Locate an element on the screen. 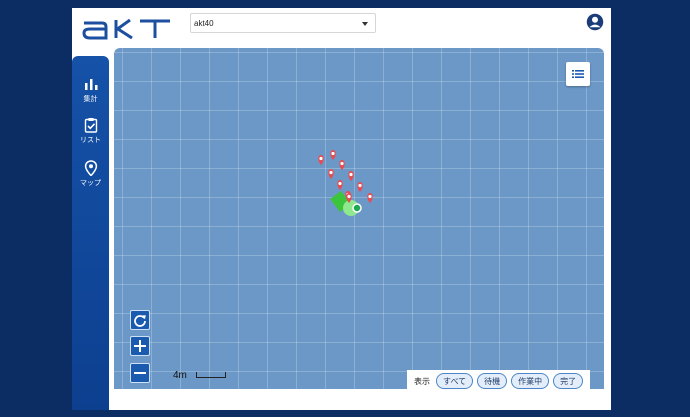 This screenshot has width=690, height=417. filter-waiting-button: 待機 is located at coordinates (492, 381).